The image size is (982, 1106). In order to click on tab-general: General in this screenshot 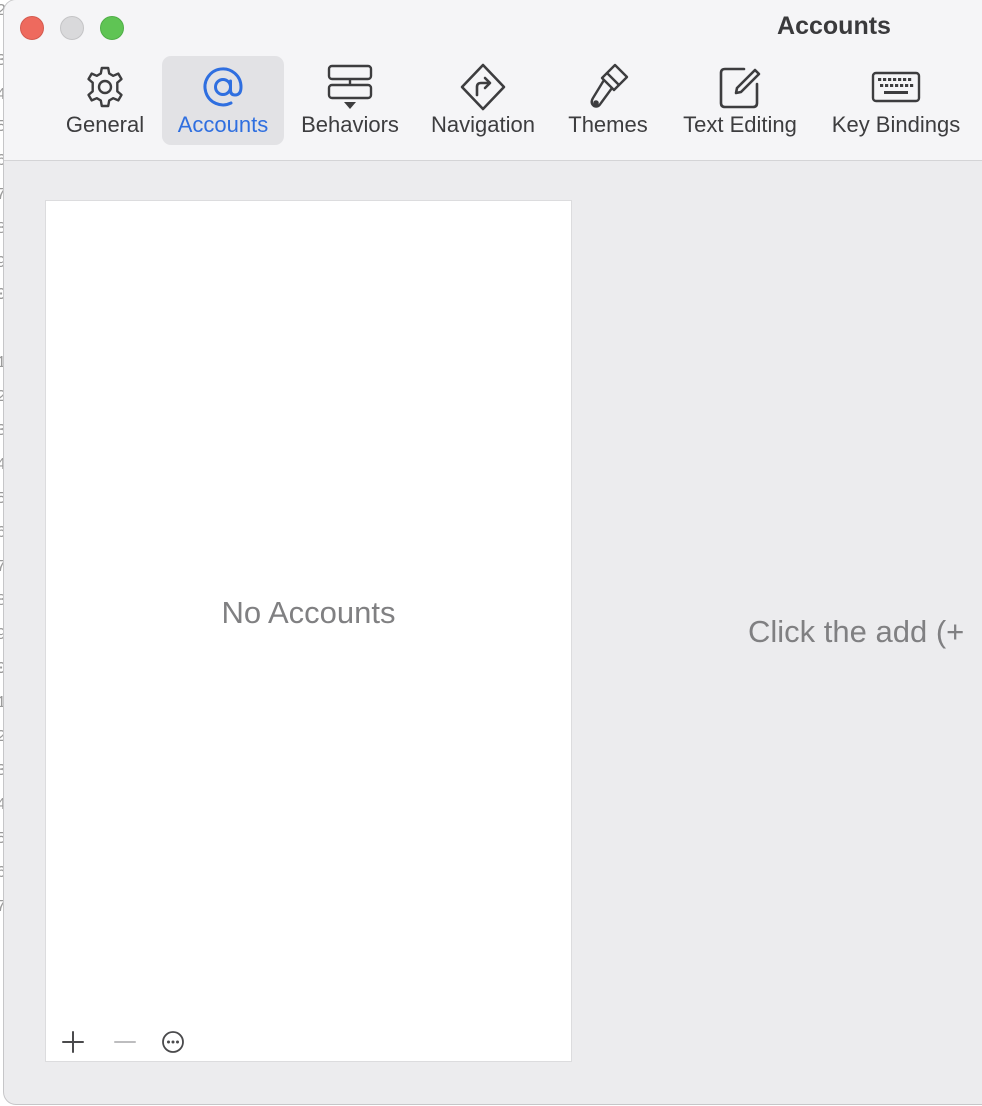, I will do `click(105, 100)`.